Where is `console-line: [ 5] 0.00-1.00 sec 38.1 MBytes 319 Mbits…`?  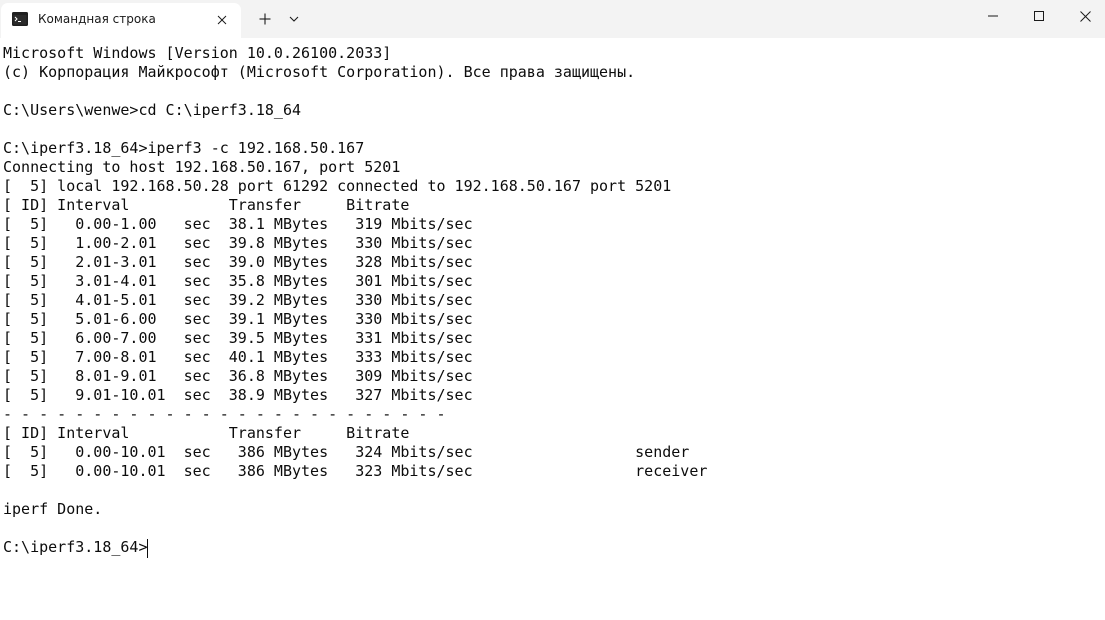 console-line: [ 5] 0.00-1.00 sec 38.1 MBytes 319 Mbits… is located at coordinates (238, 224).